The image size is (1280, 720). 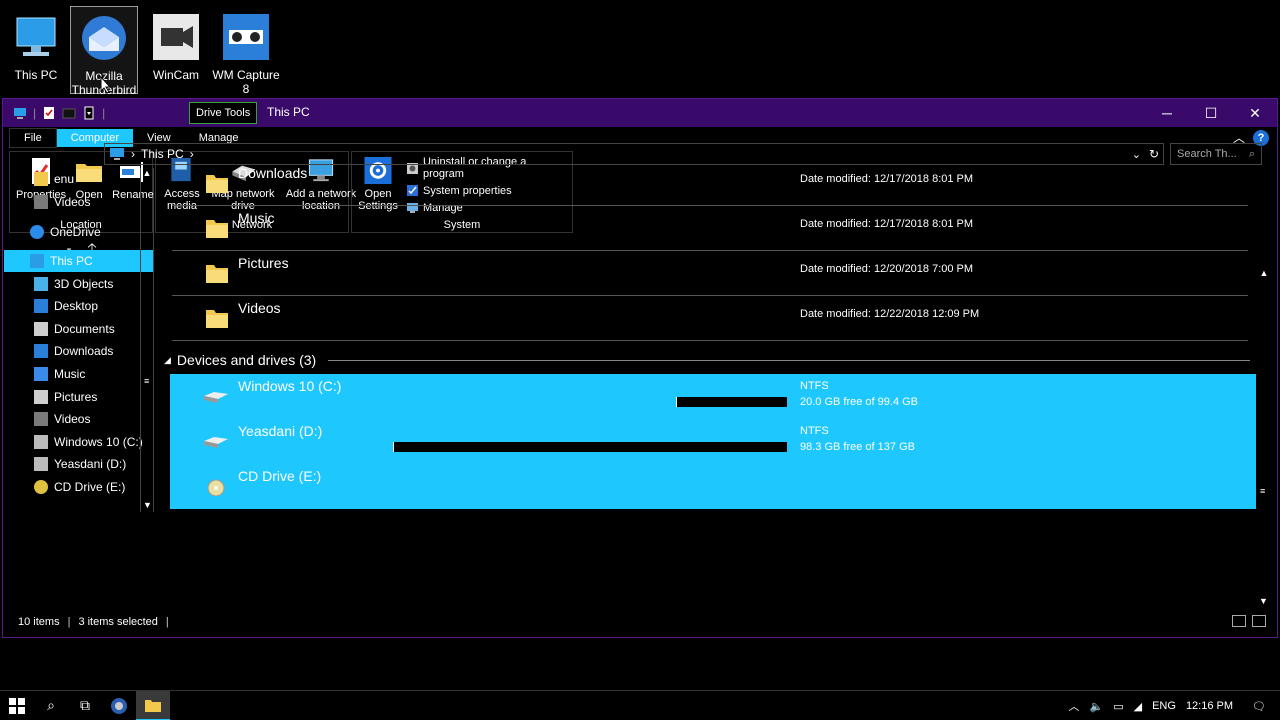 What do you see at coordinates (41, 306) in the screenshot?
I see `desktop-icon` at bounding box center [41, 306].